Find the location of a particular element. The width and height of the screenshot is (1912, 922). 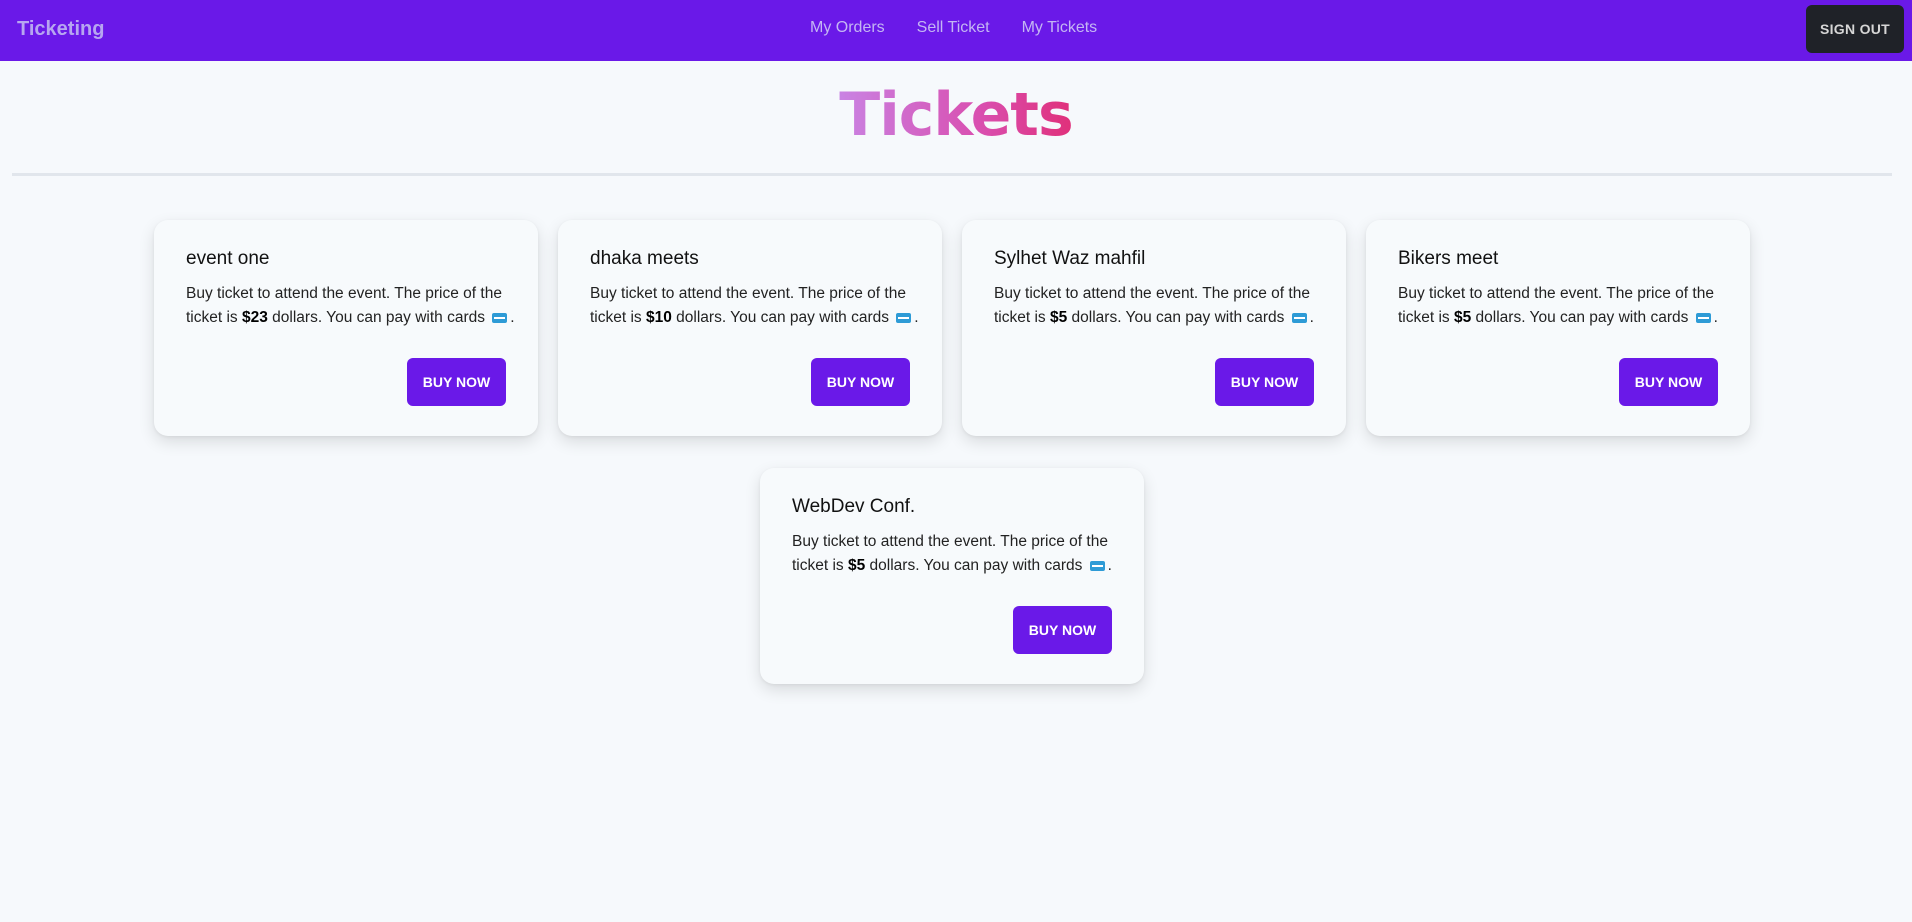

card-title: WebDev Conf. is located at coordinates (854, 506).